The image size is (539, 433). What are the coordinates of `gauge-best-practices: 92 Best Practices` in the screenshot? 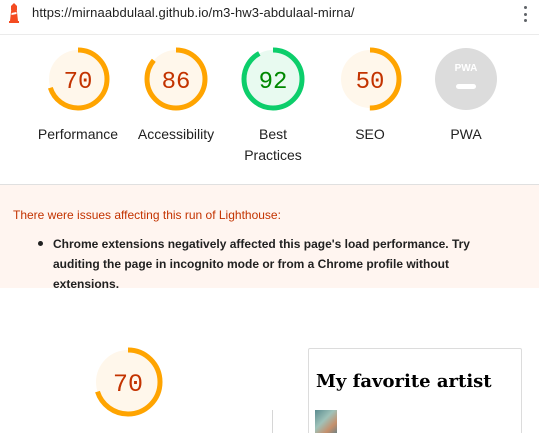 It's located at (273, 106).